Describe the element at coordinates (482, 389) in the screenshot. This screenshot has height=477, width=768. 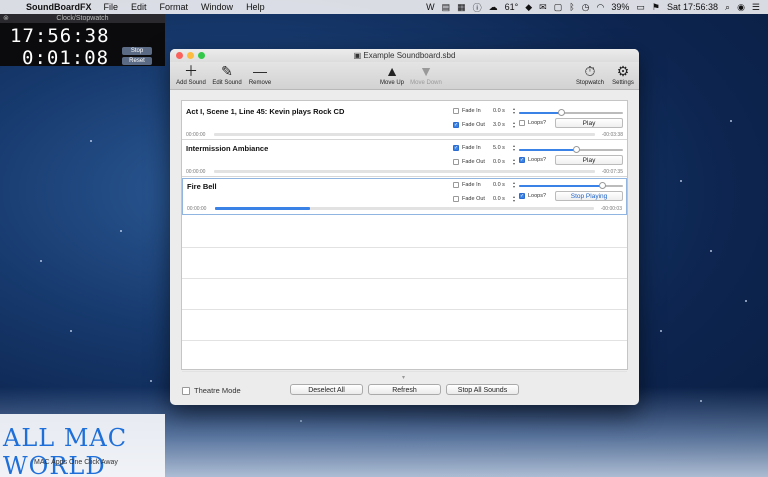
I see `stop-all-sounds-button: Stop All Sounds` at that location.